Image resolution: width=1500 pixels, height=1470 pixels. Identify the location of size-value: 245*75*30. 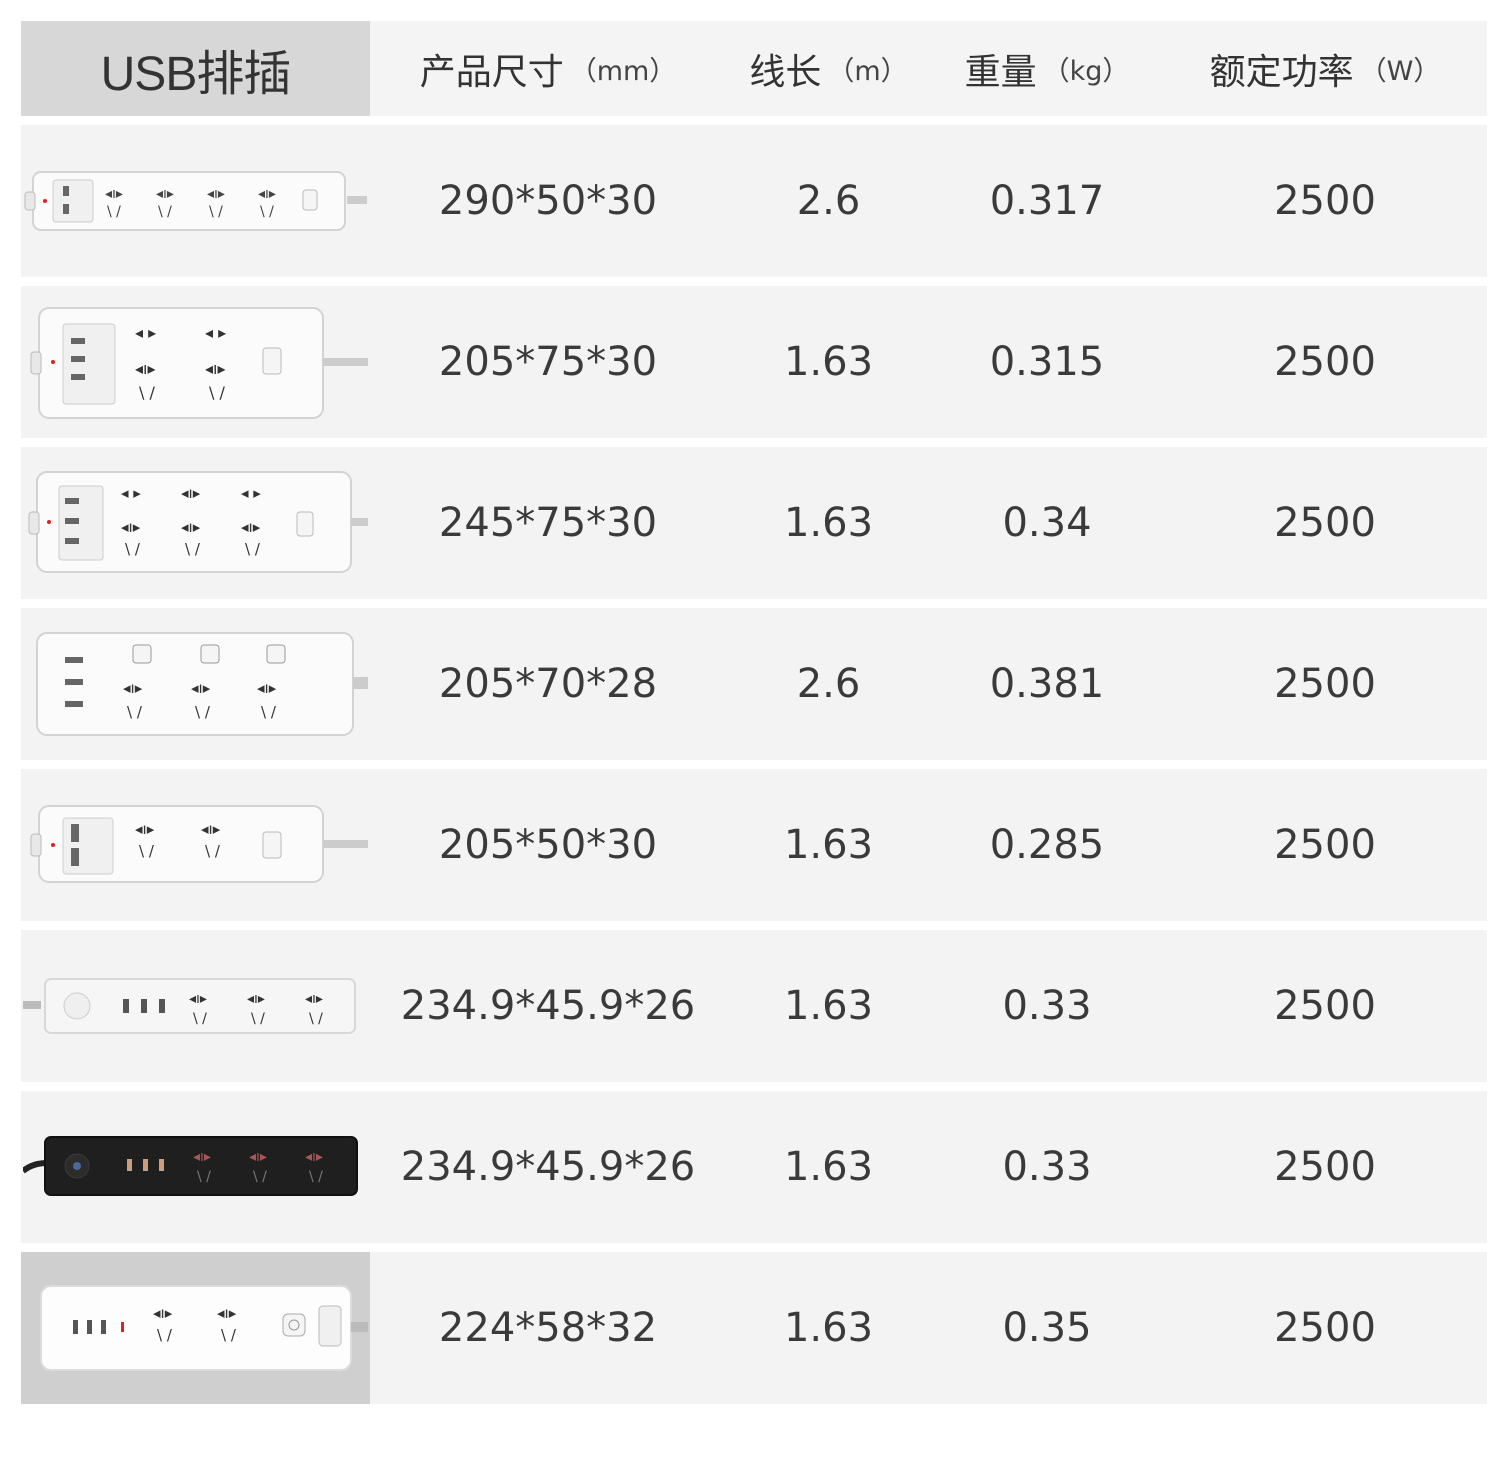
(548, 523).